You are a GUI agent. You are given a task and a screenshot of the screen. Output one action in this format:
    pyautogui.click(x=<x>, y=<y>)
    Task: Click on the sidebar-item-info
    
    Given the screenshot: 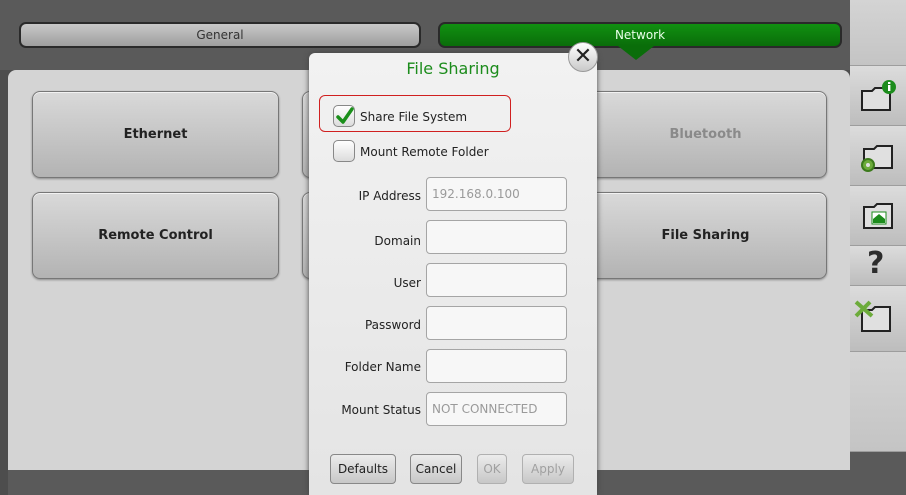 What is the action you would take?
    pyautogui.click(x=878, y=96)
    